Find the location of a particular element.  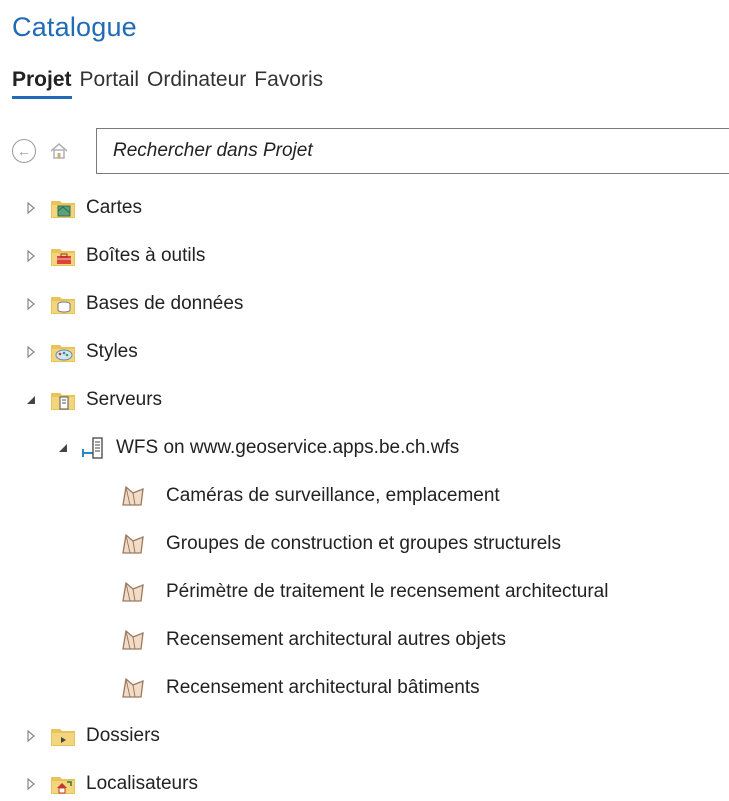

tree-item-serveurs: Serveurs is located at coordinates (93, 400).